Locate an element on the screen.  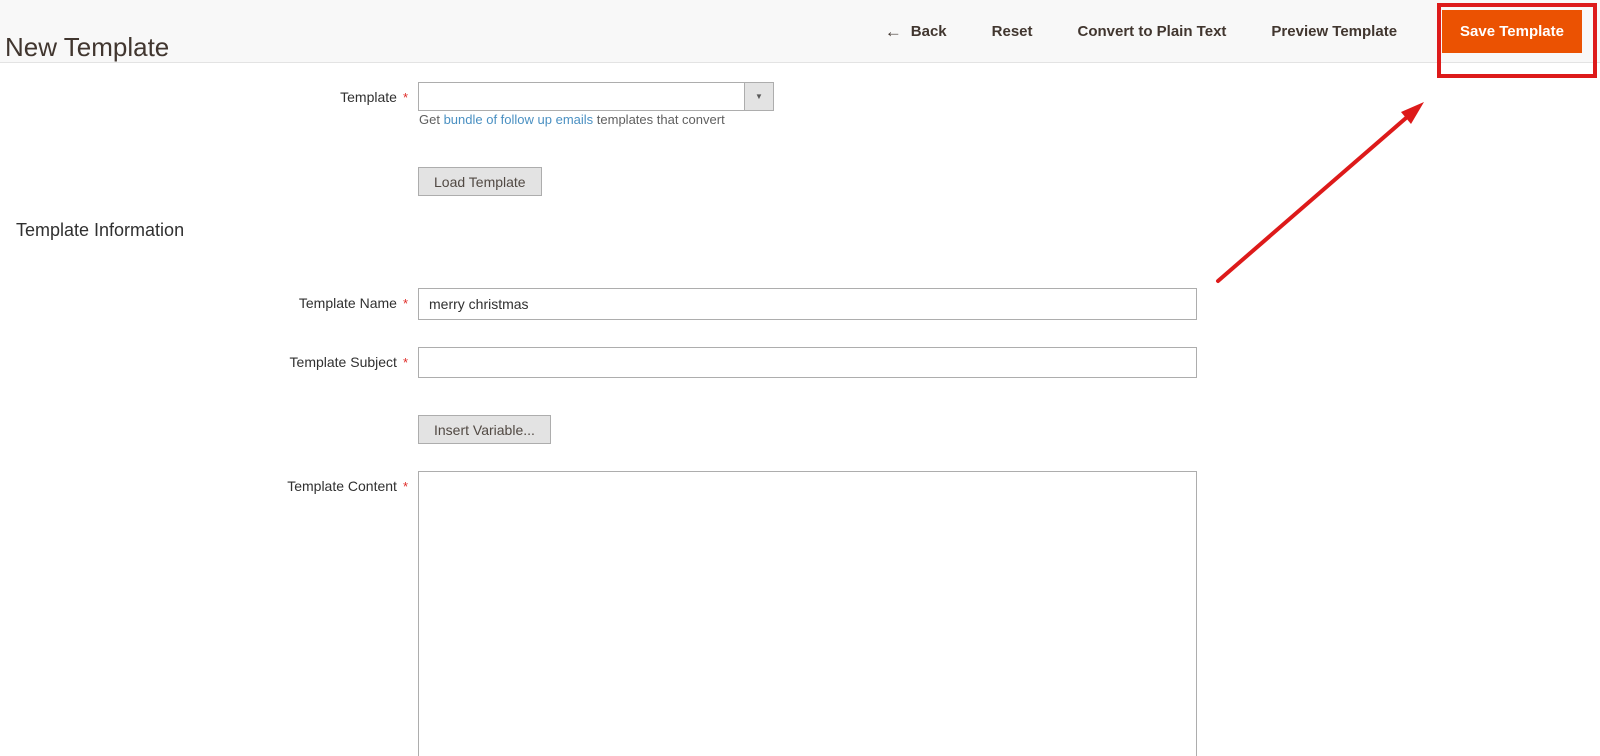
convert-to-plain-text-button: Convert to Plain Text is located at coordinates (1152, 31).